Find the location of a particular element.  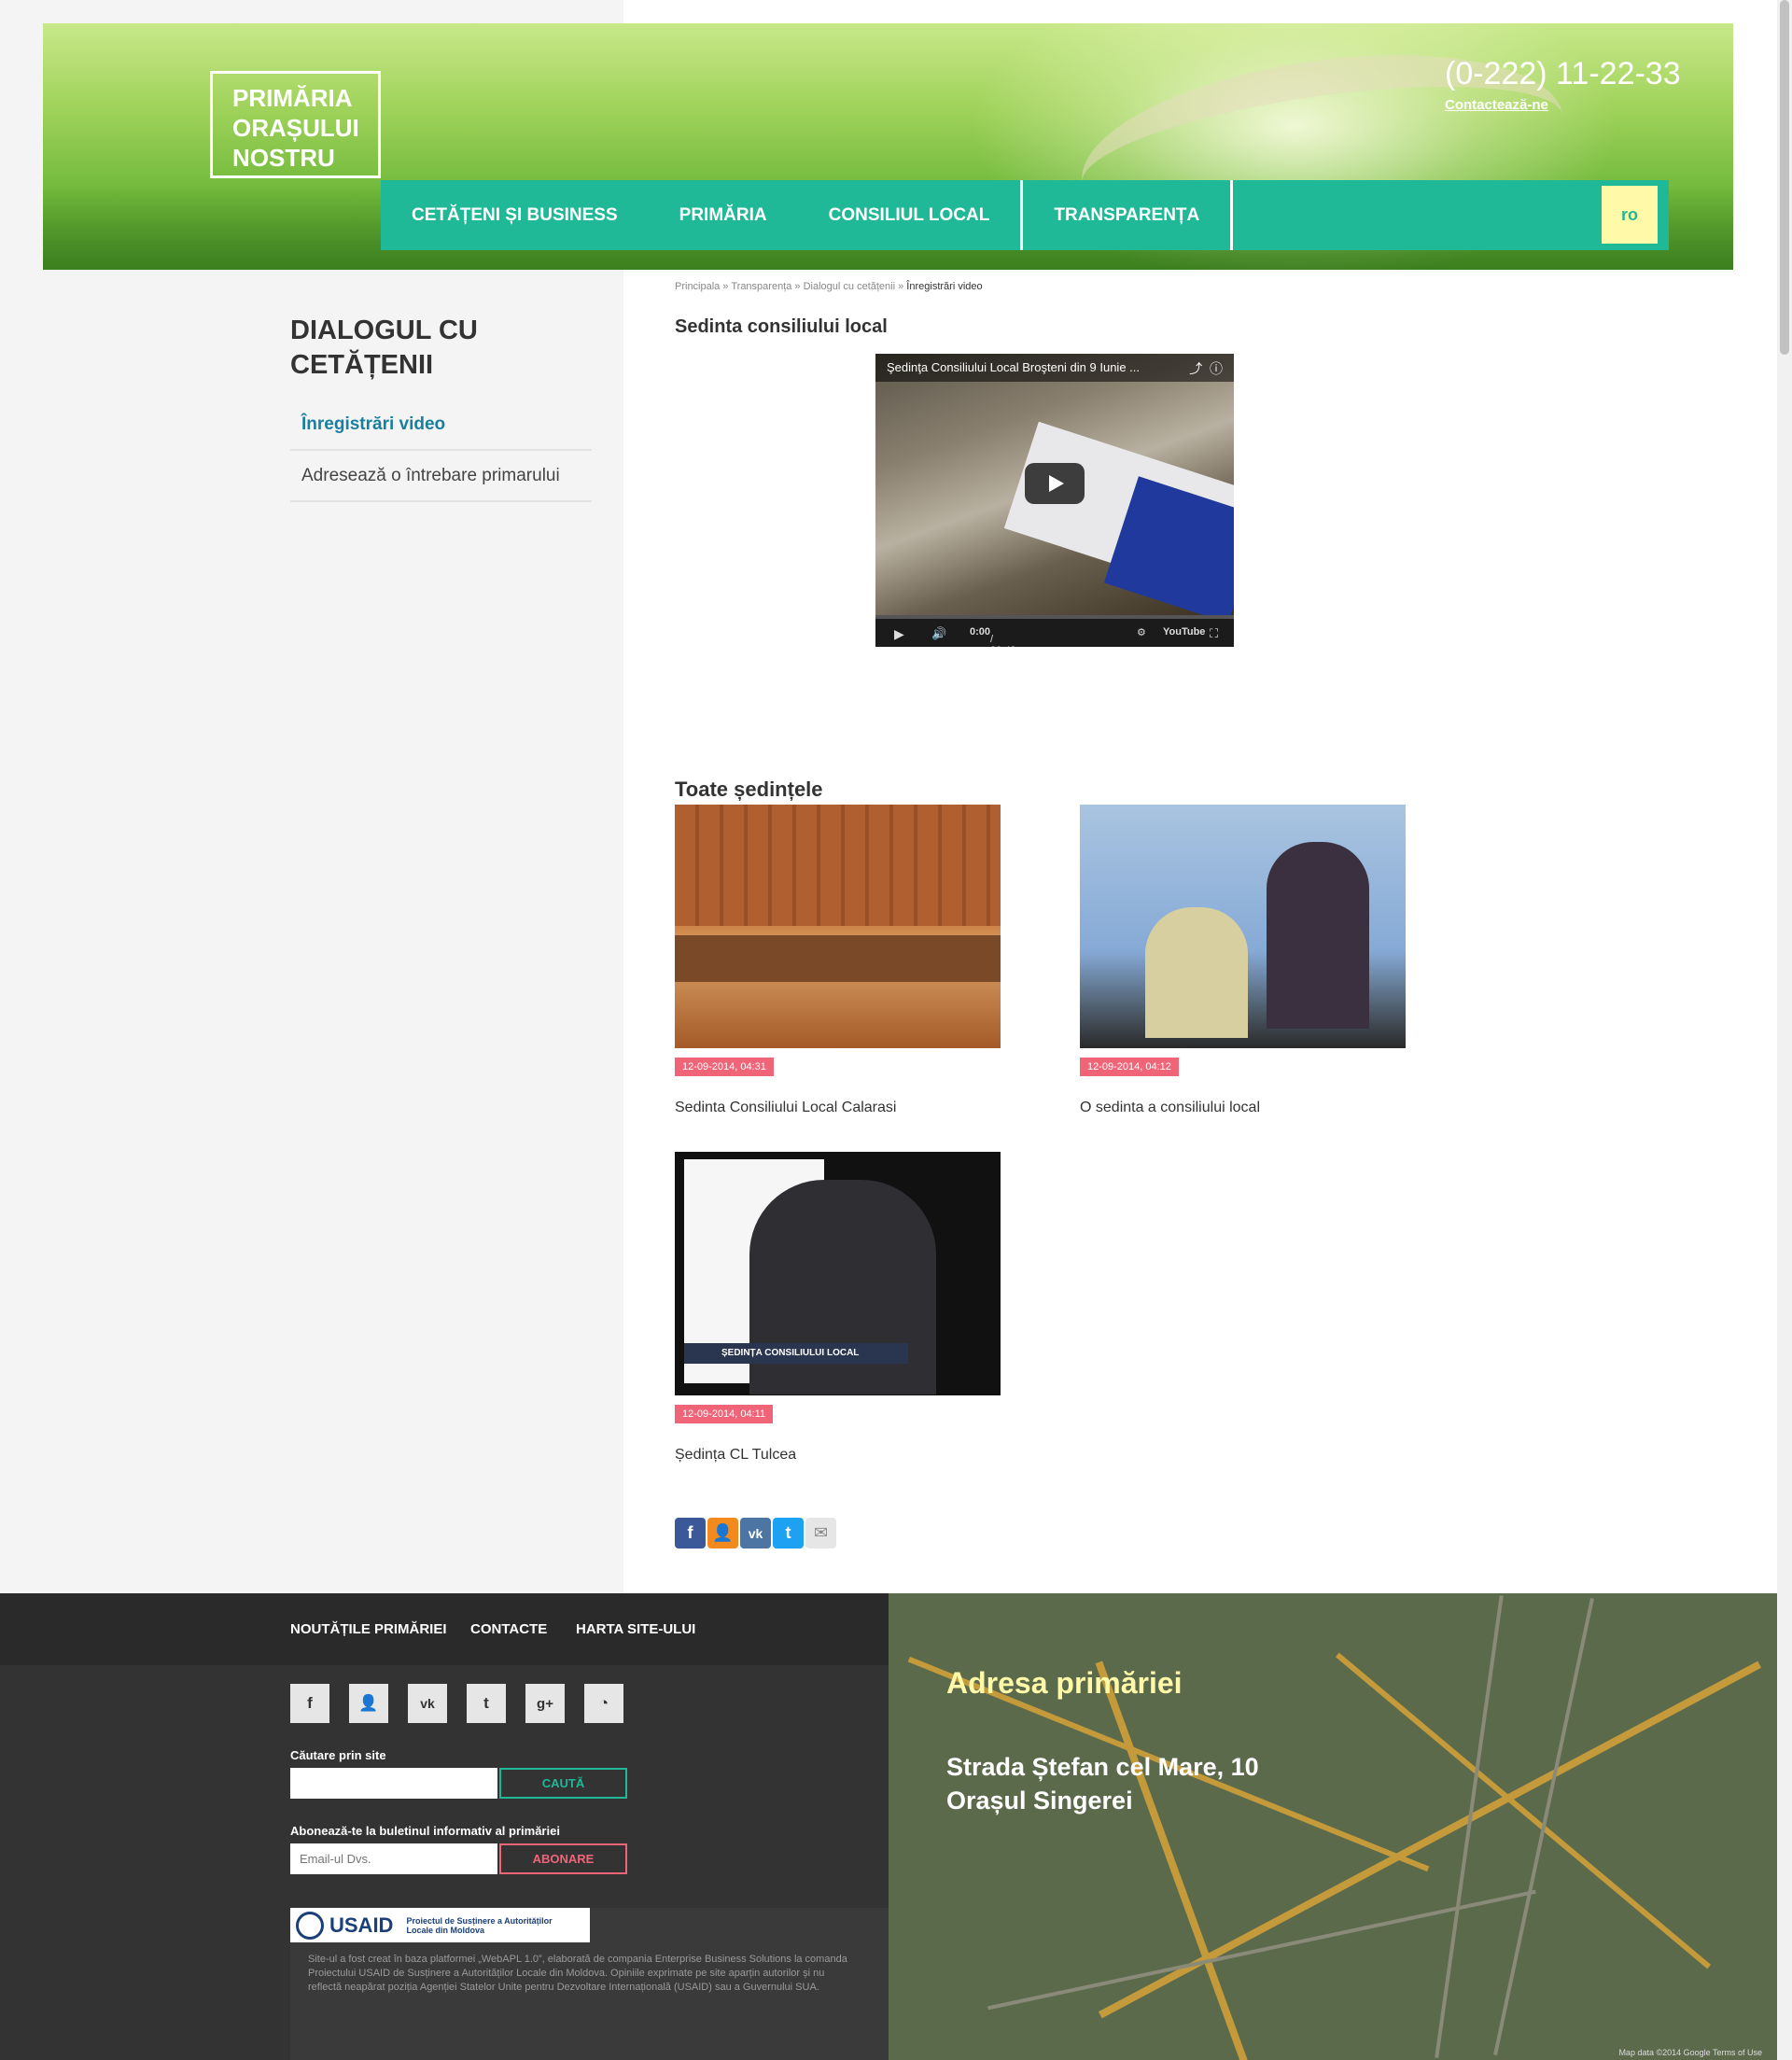

subscribe-button: ABONARE is located at coordinates (563, 1858).